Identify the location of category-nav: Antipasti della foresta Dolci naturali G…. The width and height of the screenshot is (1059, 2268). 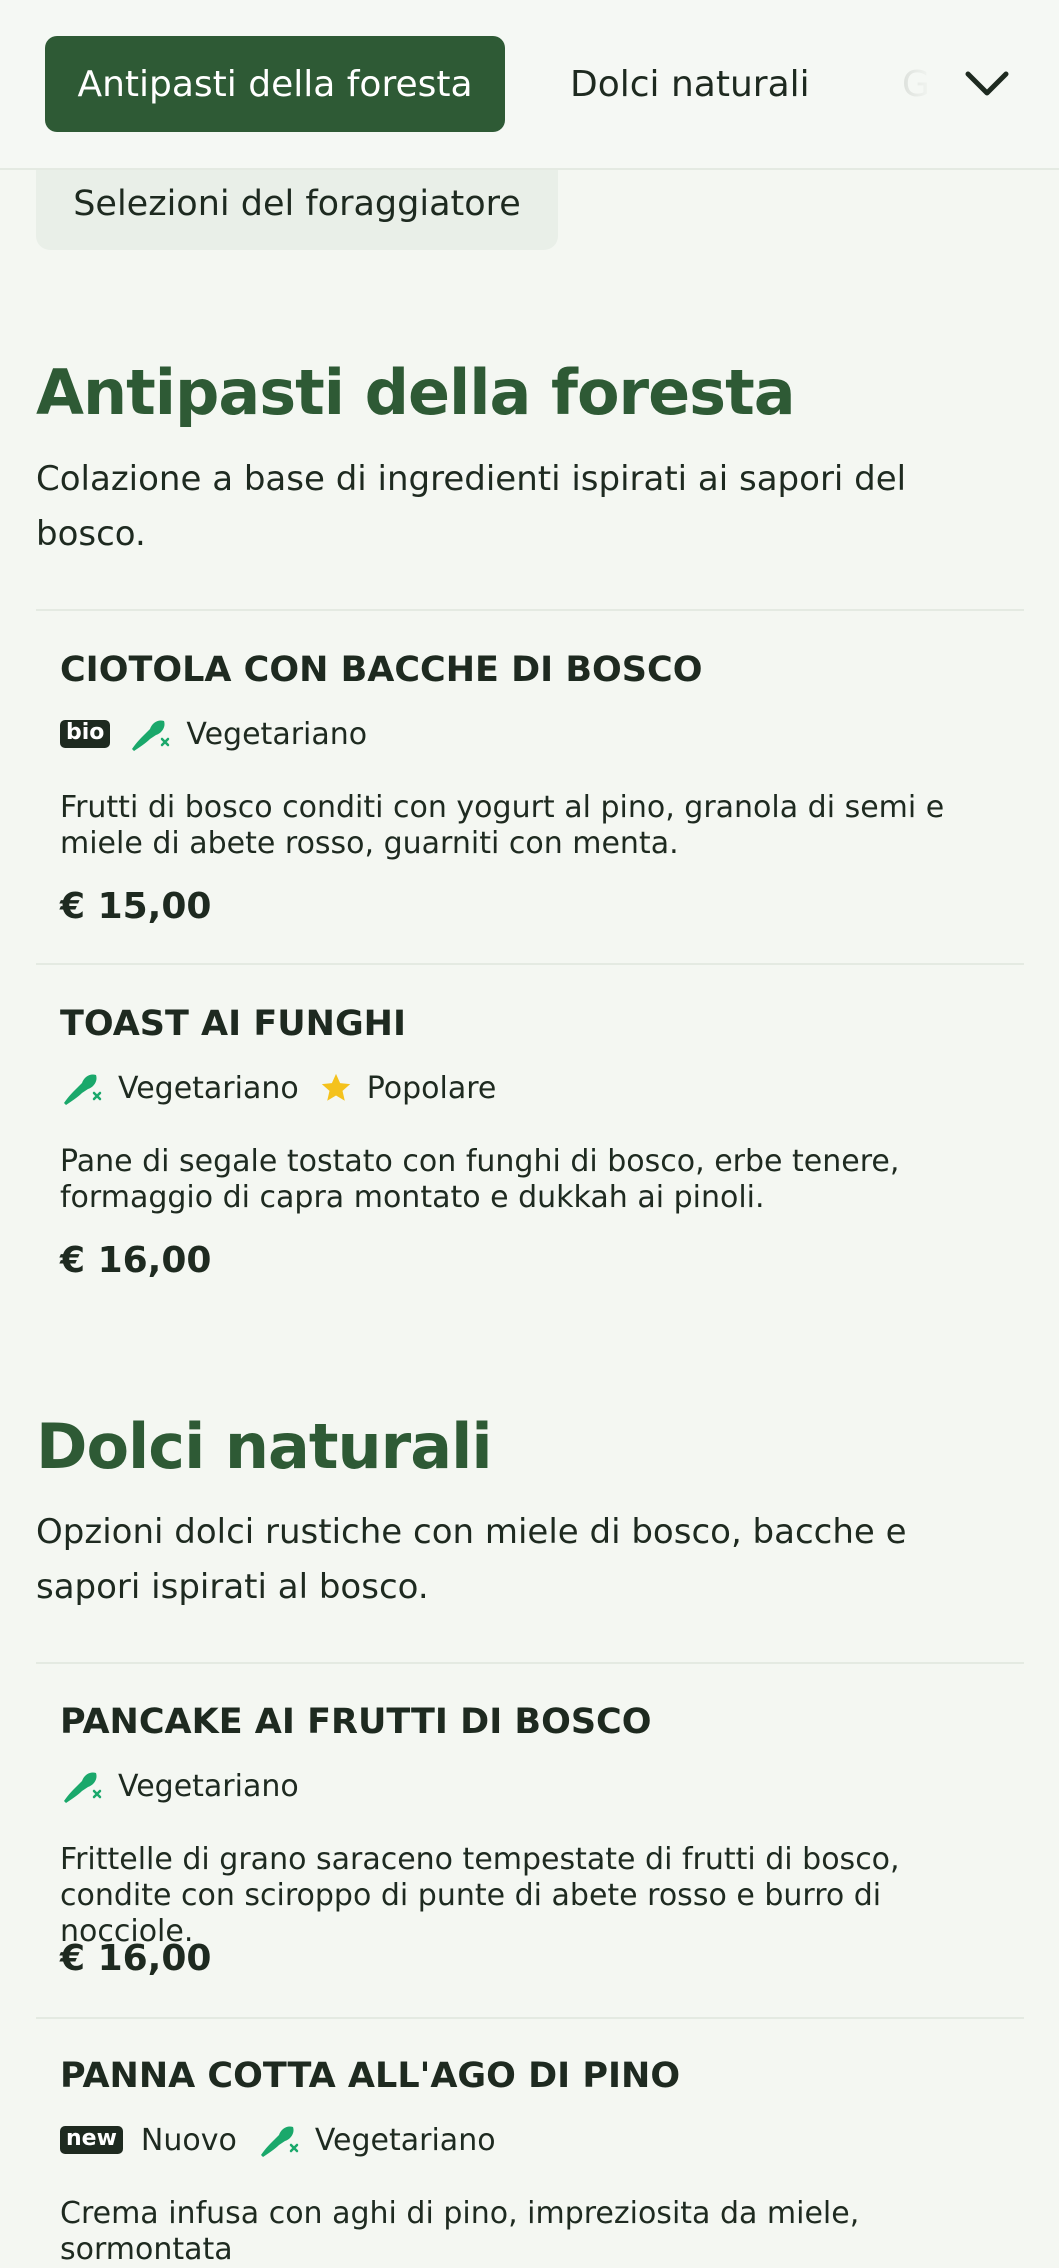
(529, 85).